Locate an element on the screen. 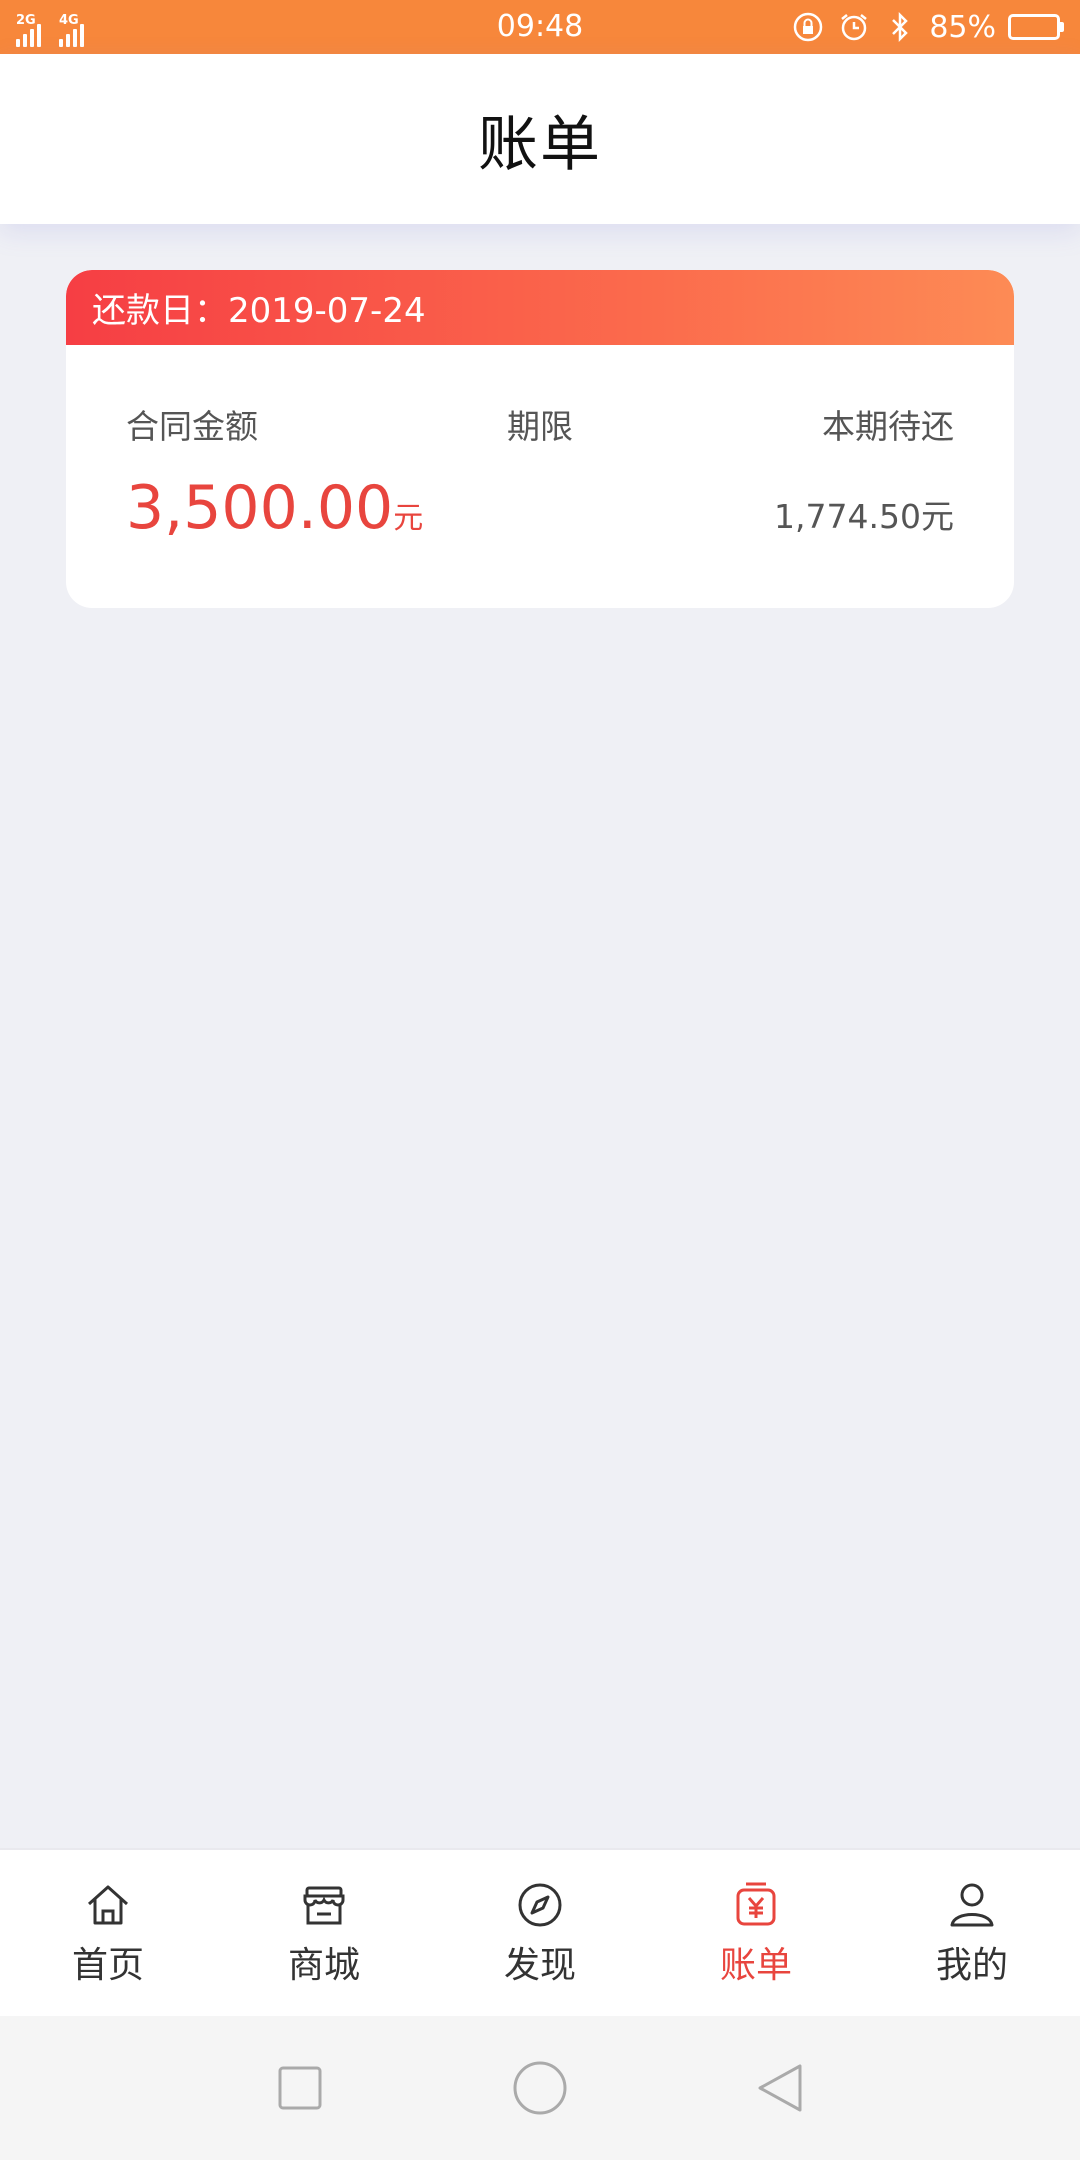 The width and height of the screenshot is (1080, 2160). tab-discover-label: 发现 is located at coordinates (539, 1965).